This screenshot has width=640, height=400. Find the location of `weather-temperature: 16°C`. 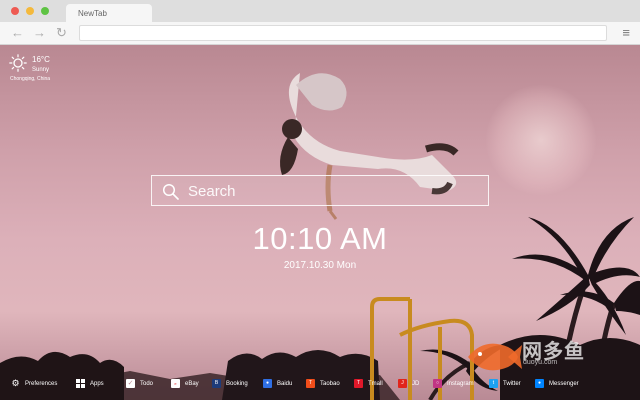

weather-temperature: 16°C is located at coordinates (41, 59).